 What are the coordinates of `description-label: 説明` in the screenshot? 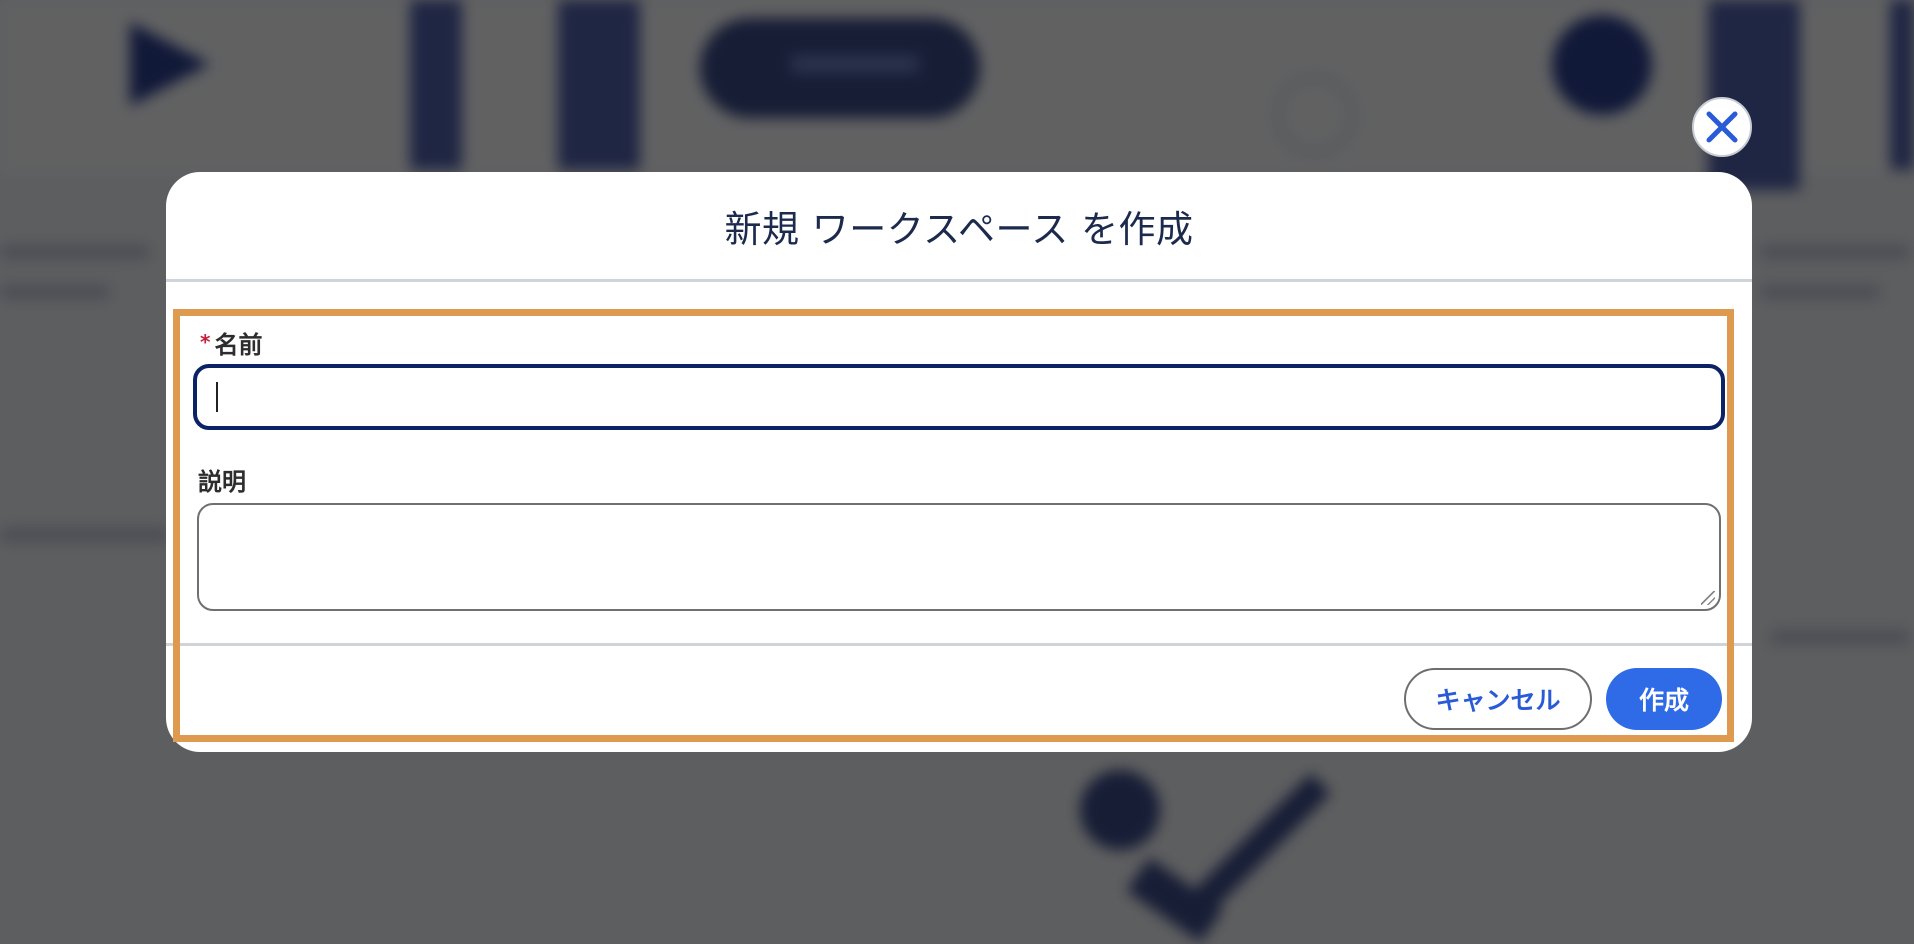 It's located at (222, 482).